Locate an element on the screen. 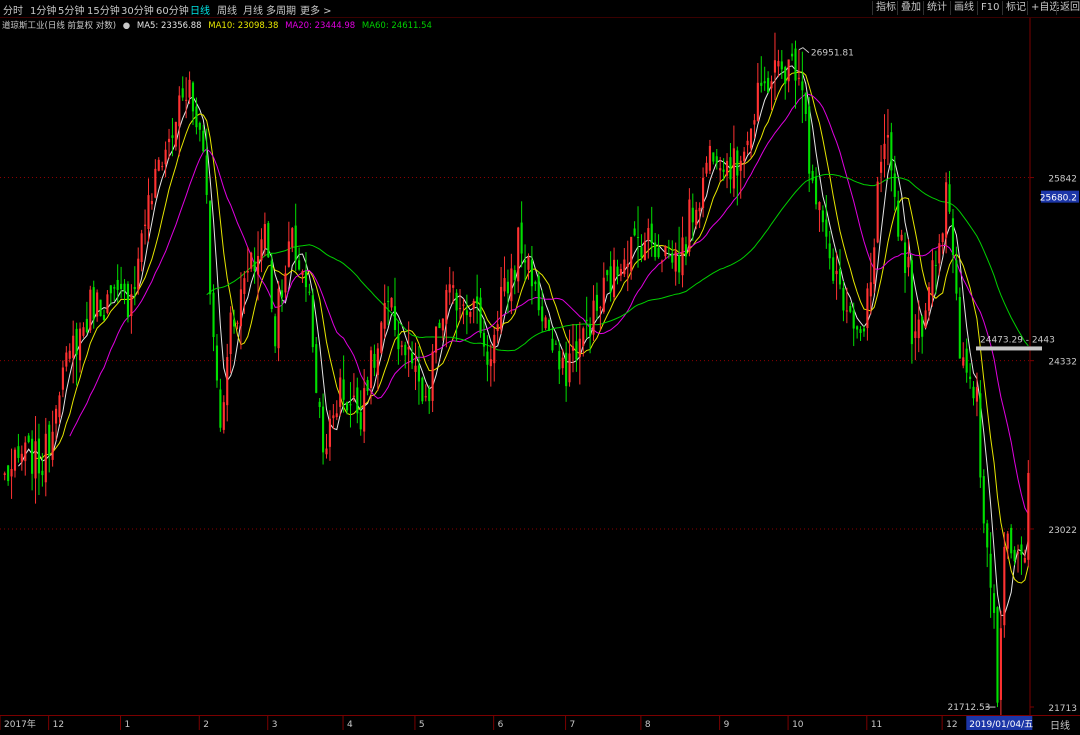  toolbar-button-1: 叠加 is located at coordinates (910, 8).